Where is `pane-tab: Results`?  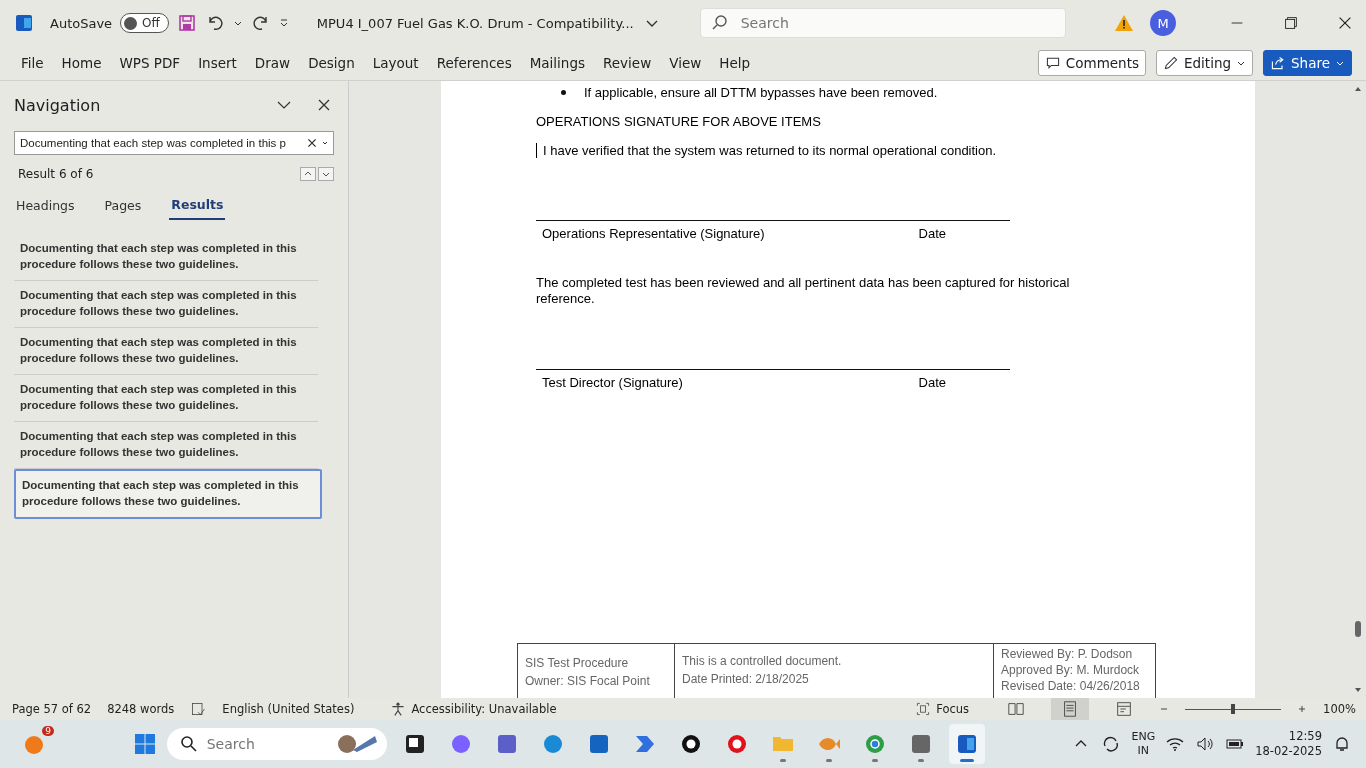
pane-tab: Results is located at coordinates (197, 206).